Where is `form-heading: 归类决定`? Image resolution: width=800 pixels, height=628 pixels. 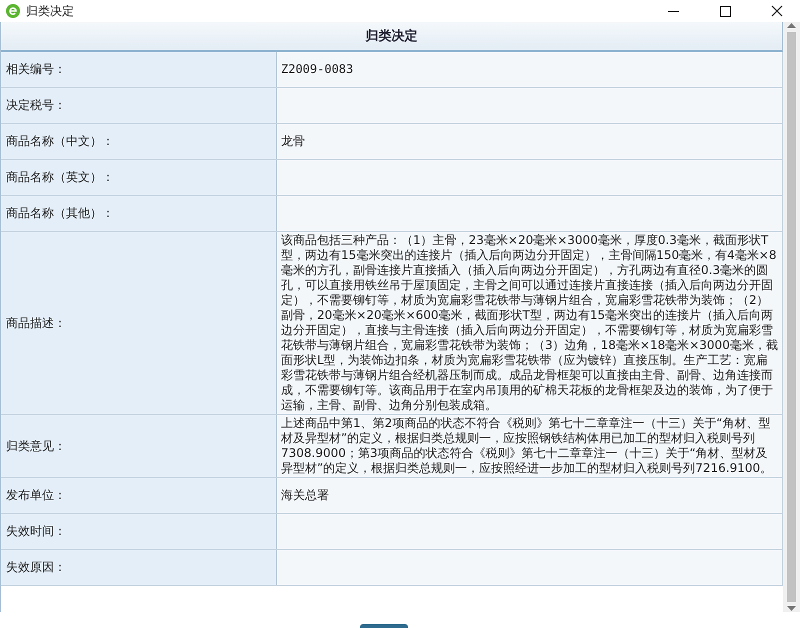 form-heading: 归类决定 is located at coordinates (392, 37).